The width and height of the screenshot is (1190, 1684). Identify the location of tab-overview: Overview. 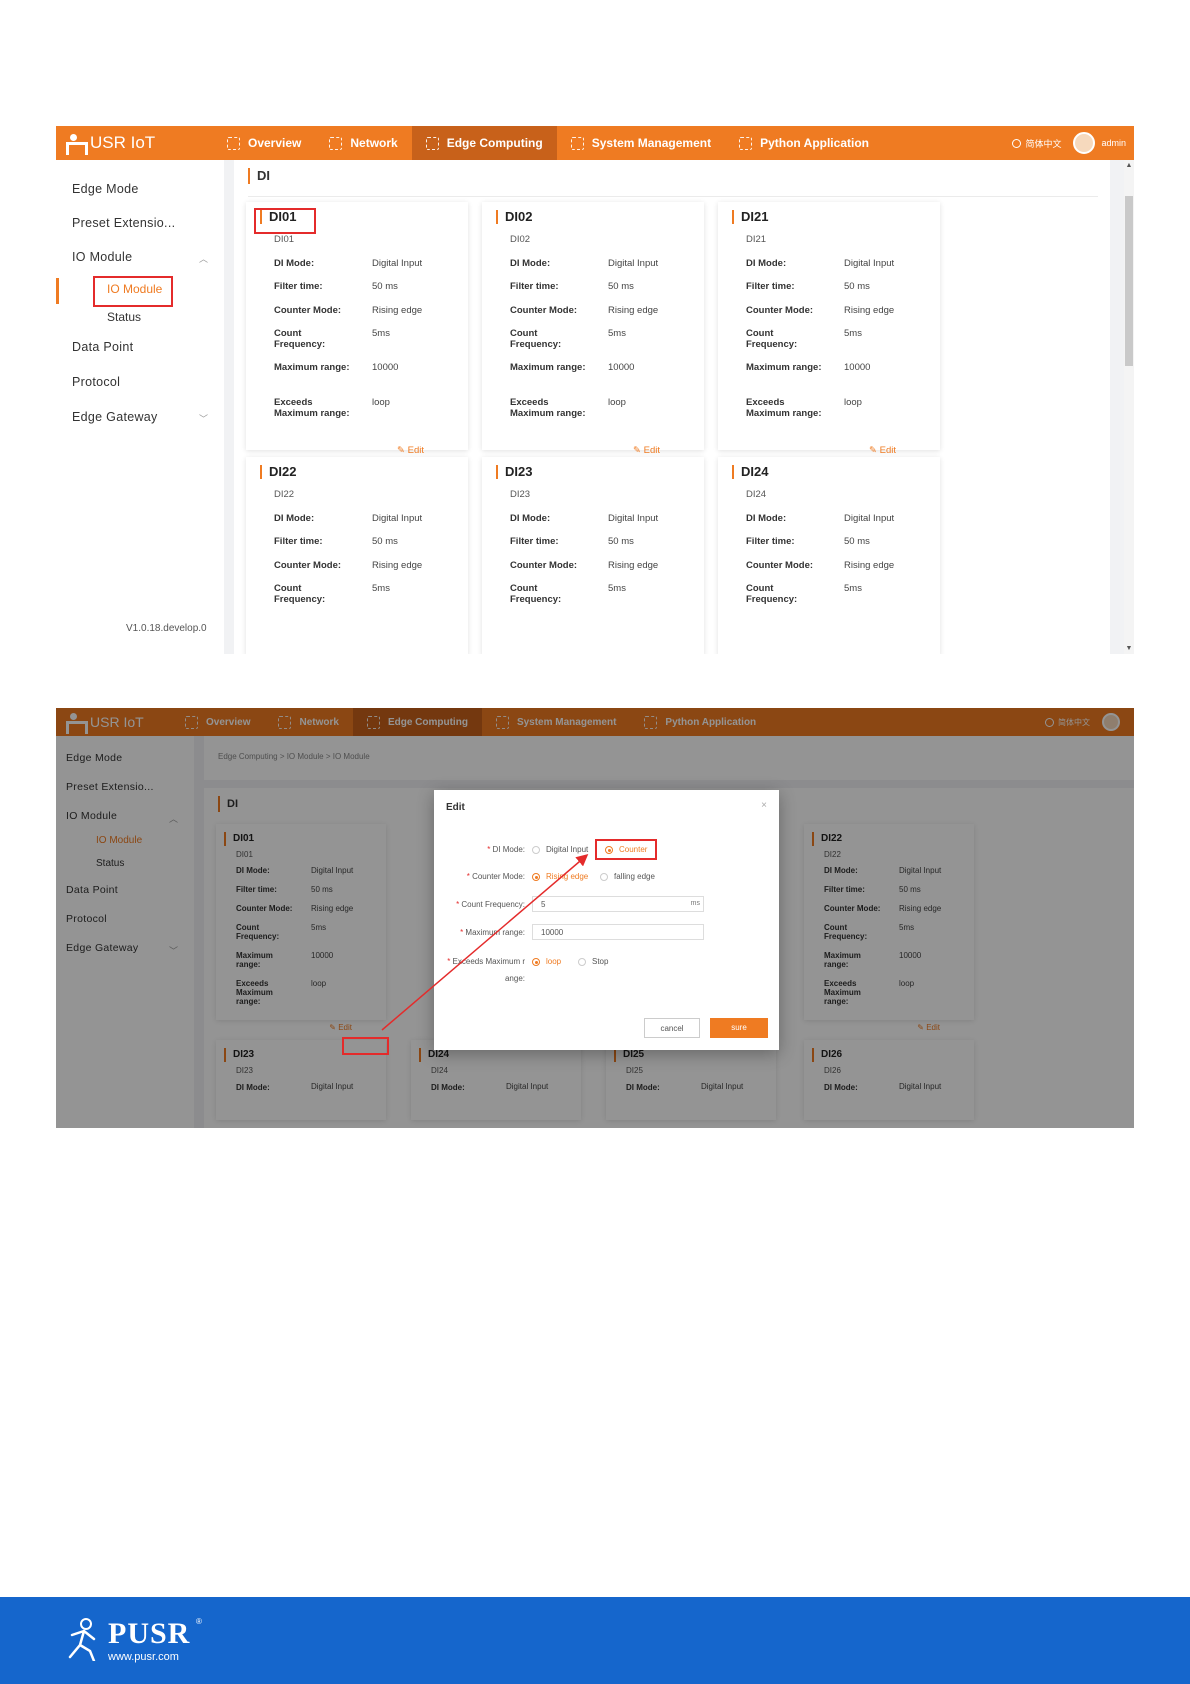
(264, 143).